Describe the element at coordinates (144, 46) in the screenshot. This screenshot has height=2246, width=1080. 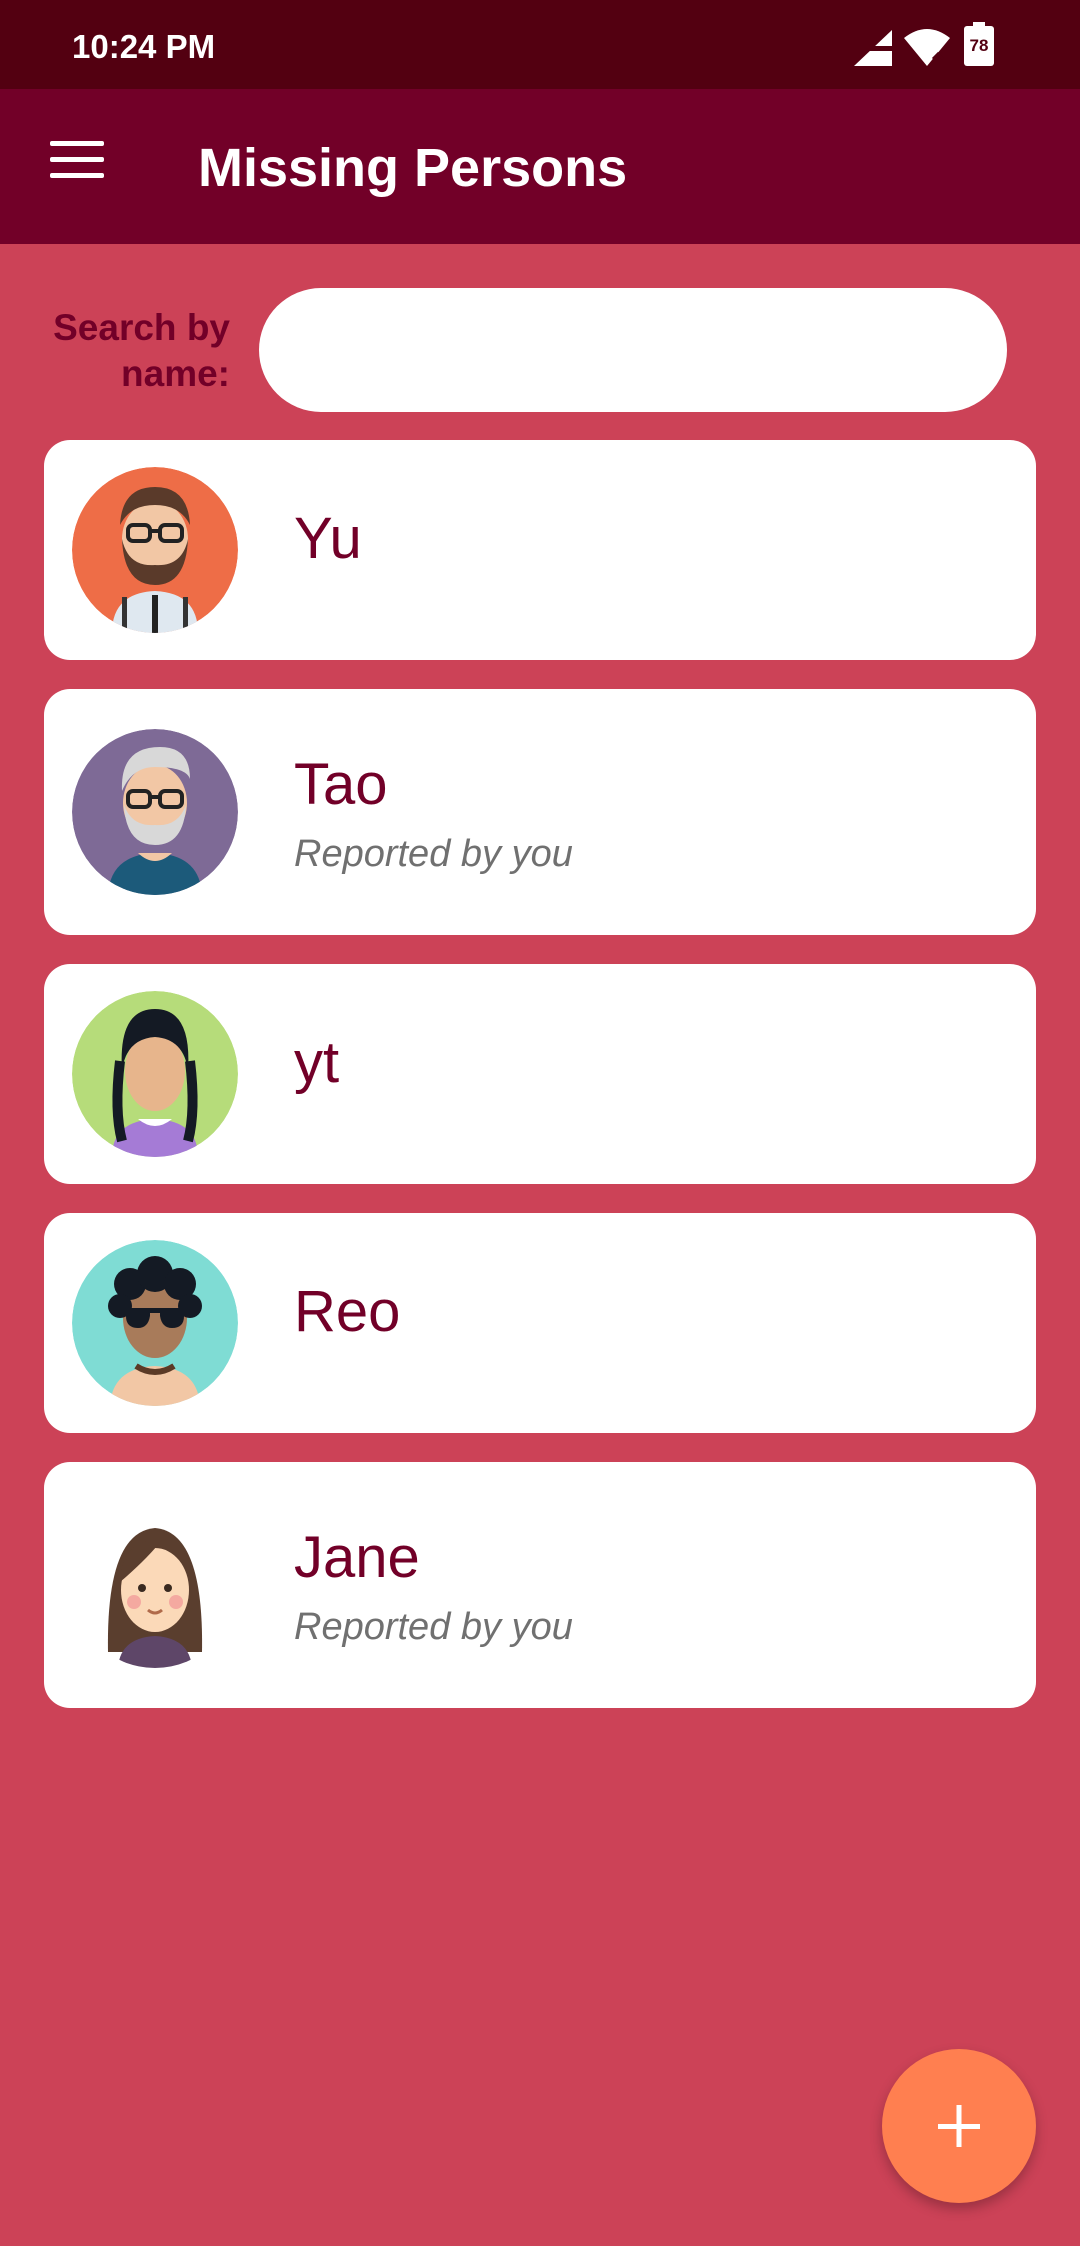
I see `status-time: 10:24 PM` at that location.